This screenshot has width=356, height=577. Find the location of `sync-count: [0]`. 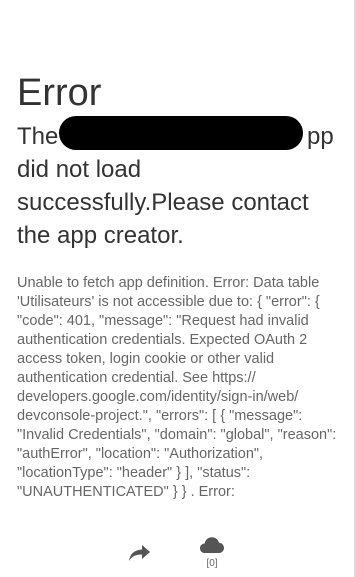

sync-count: [0] is located at coordinates (212, 563).